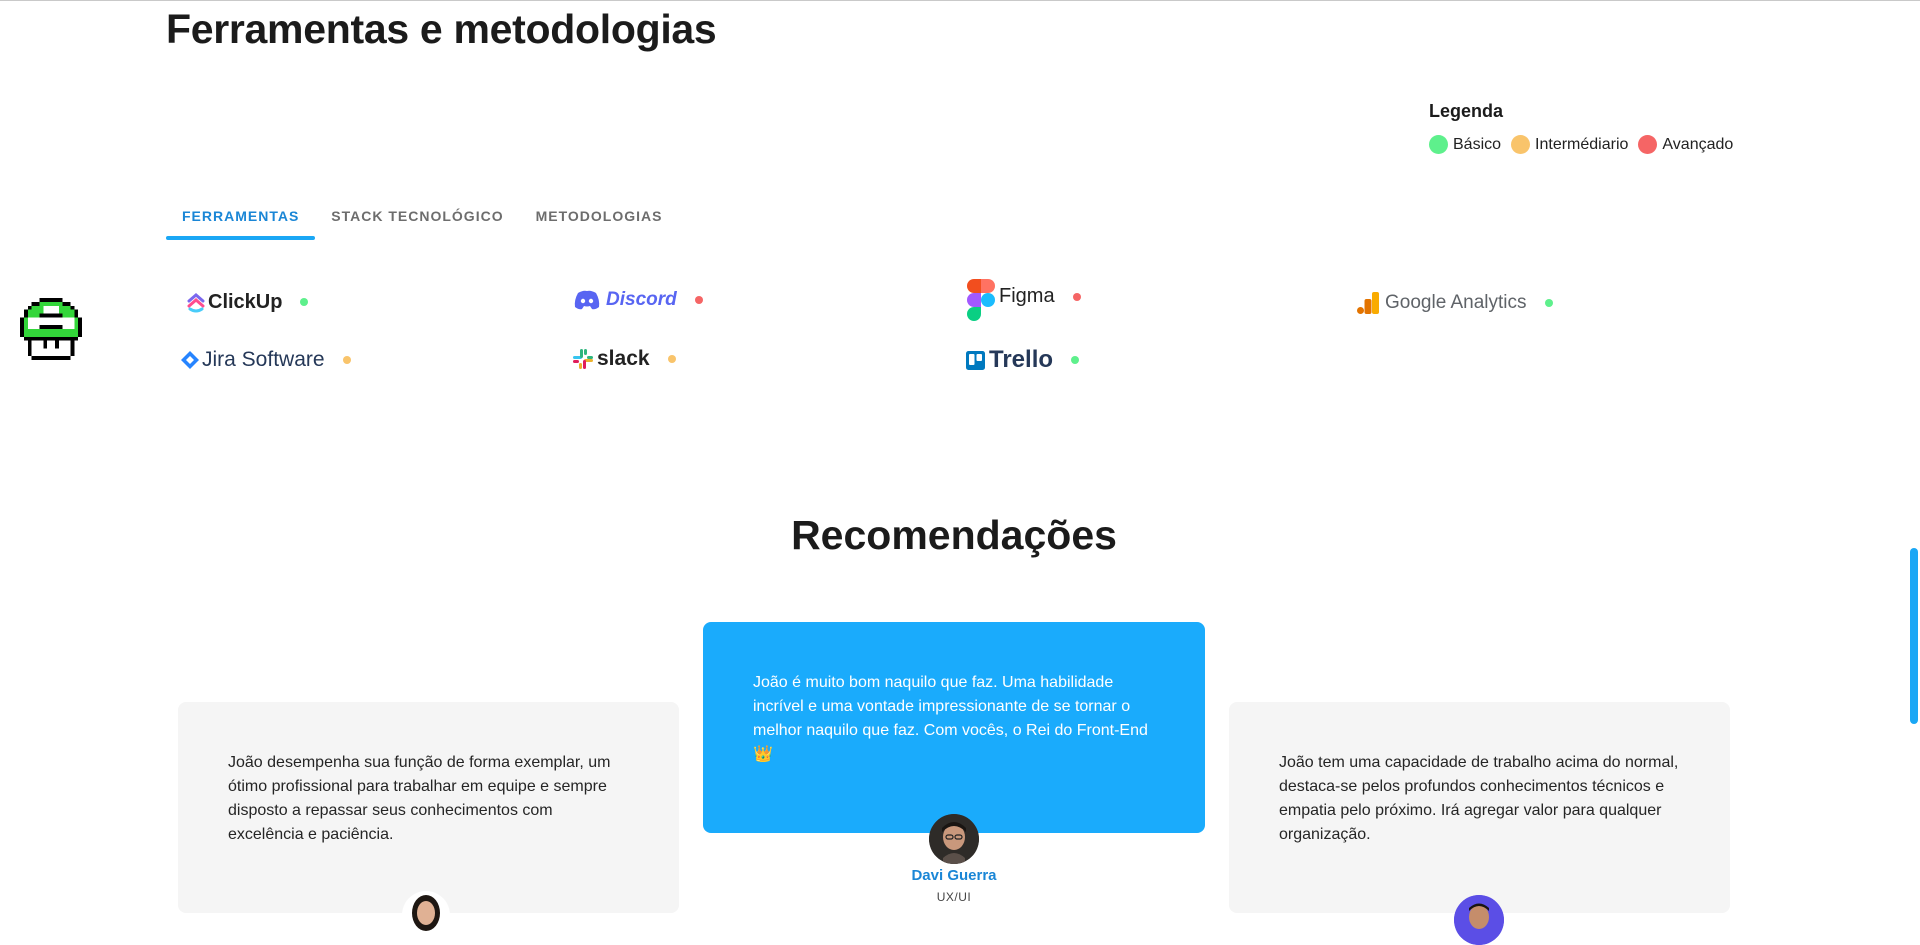  I want to click on tool-name: slack, so click(623, 358).